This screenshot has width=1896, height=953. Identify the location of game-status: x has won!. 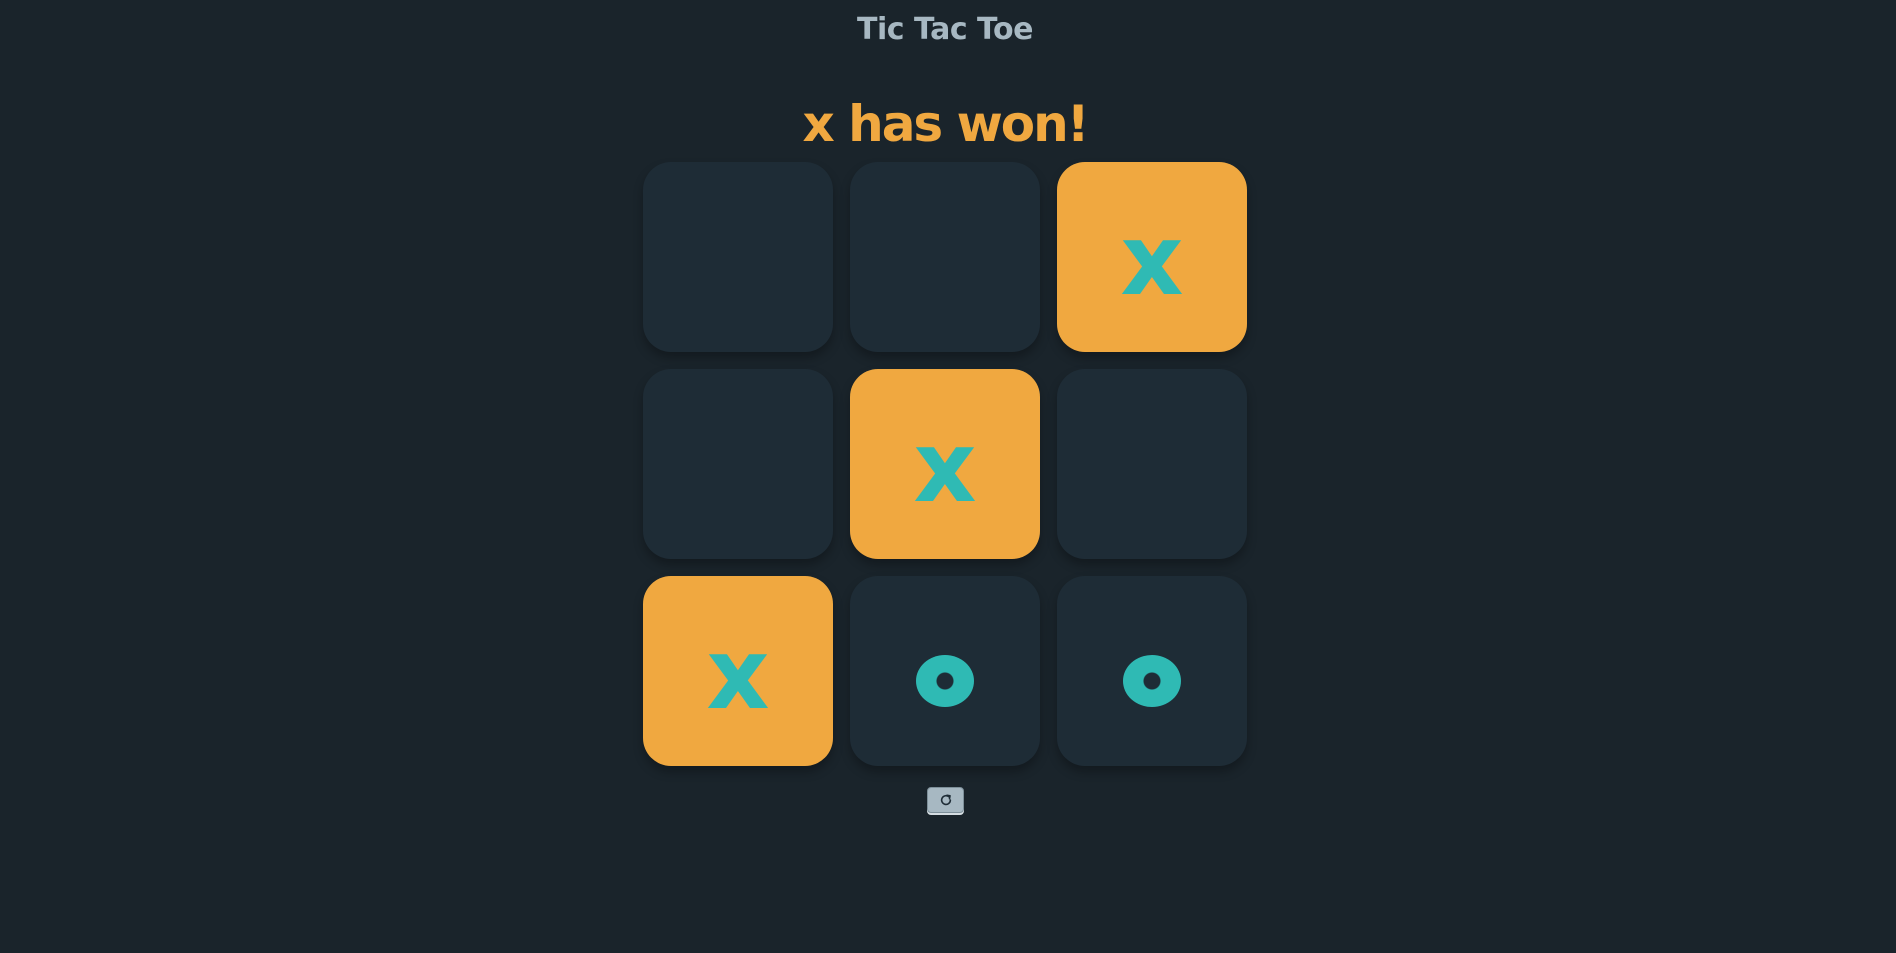
(945, 124).